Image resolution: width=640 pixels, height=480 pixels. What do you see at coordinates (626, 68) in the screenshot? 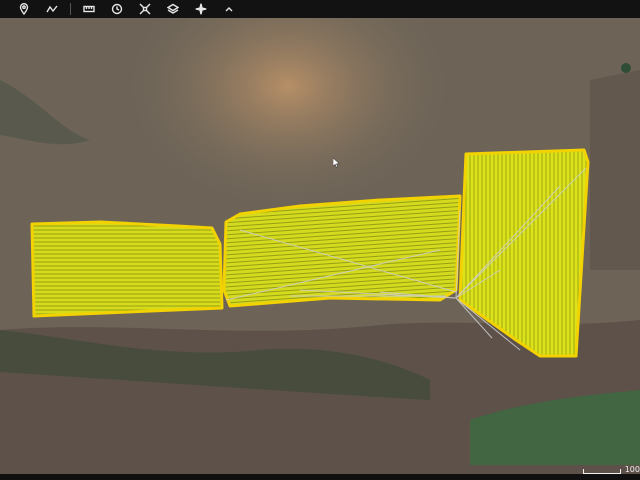
I see `tree` at bounding box center [626, 68].